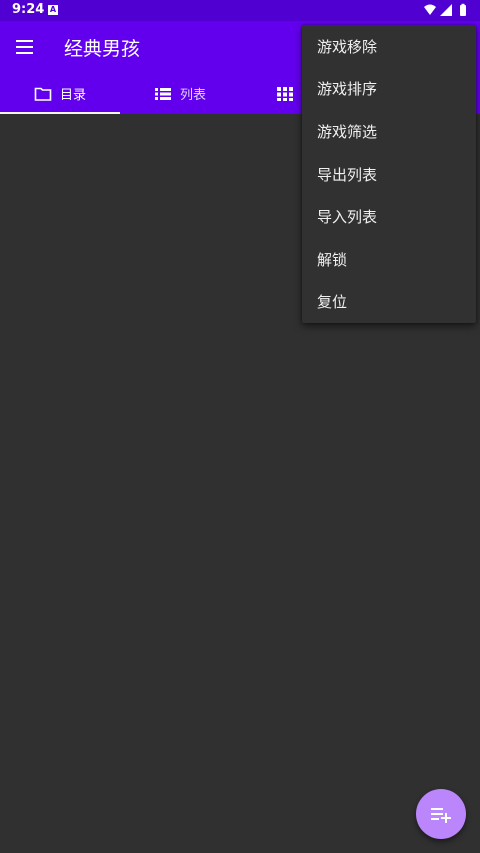 This screenshot has width=480, height=853. I want to click on add-to-playlist-button, so click(441, 814).